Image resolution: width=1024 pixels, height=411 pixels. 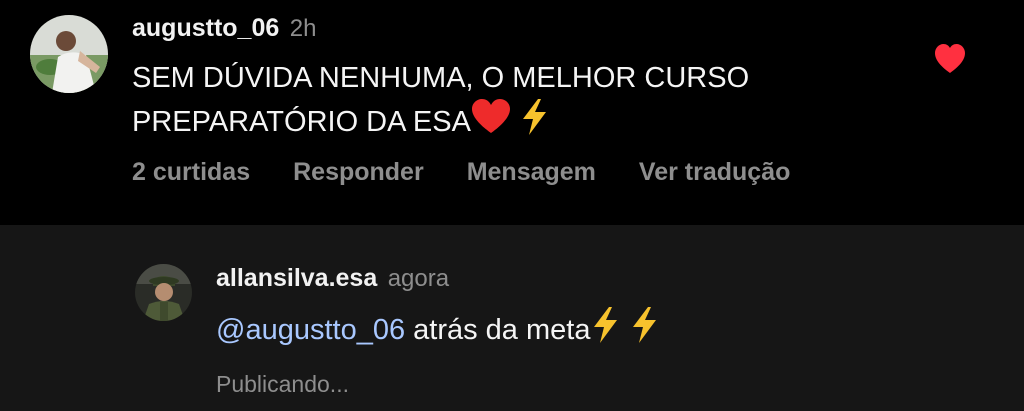 I want to click on likes-count-link: 2 curtidas, so click(x=191, y=172).